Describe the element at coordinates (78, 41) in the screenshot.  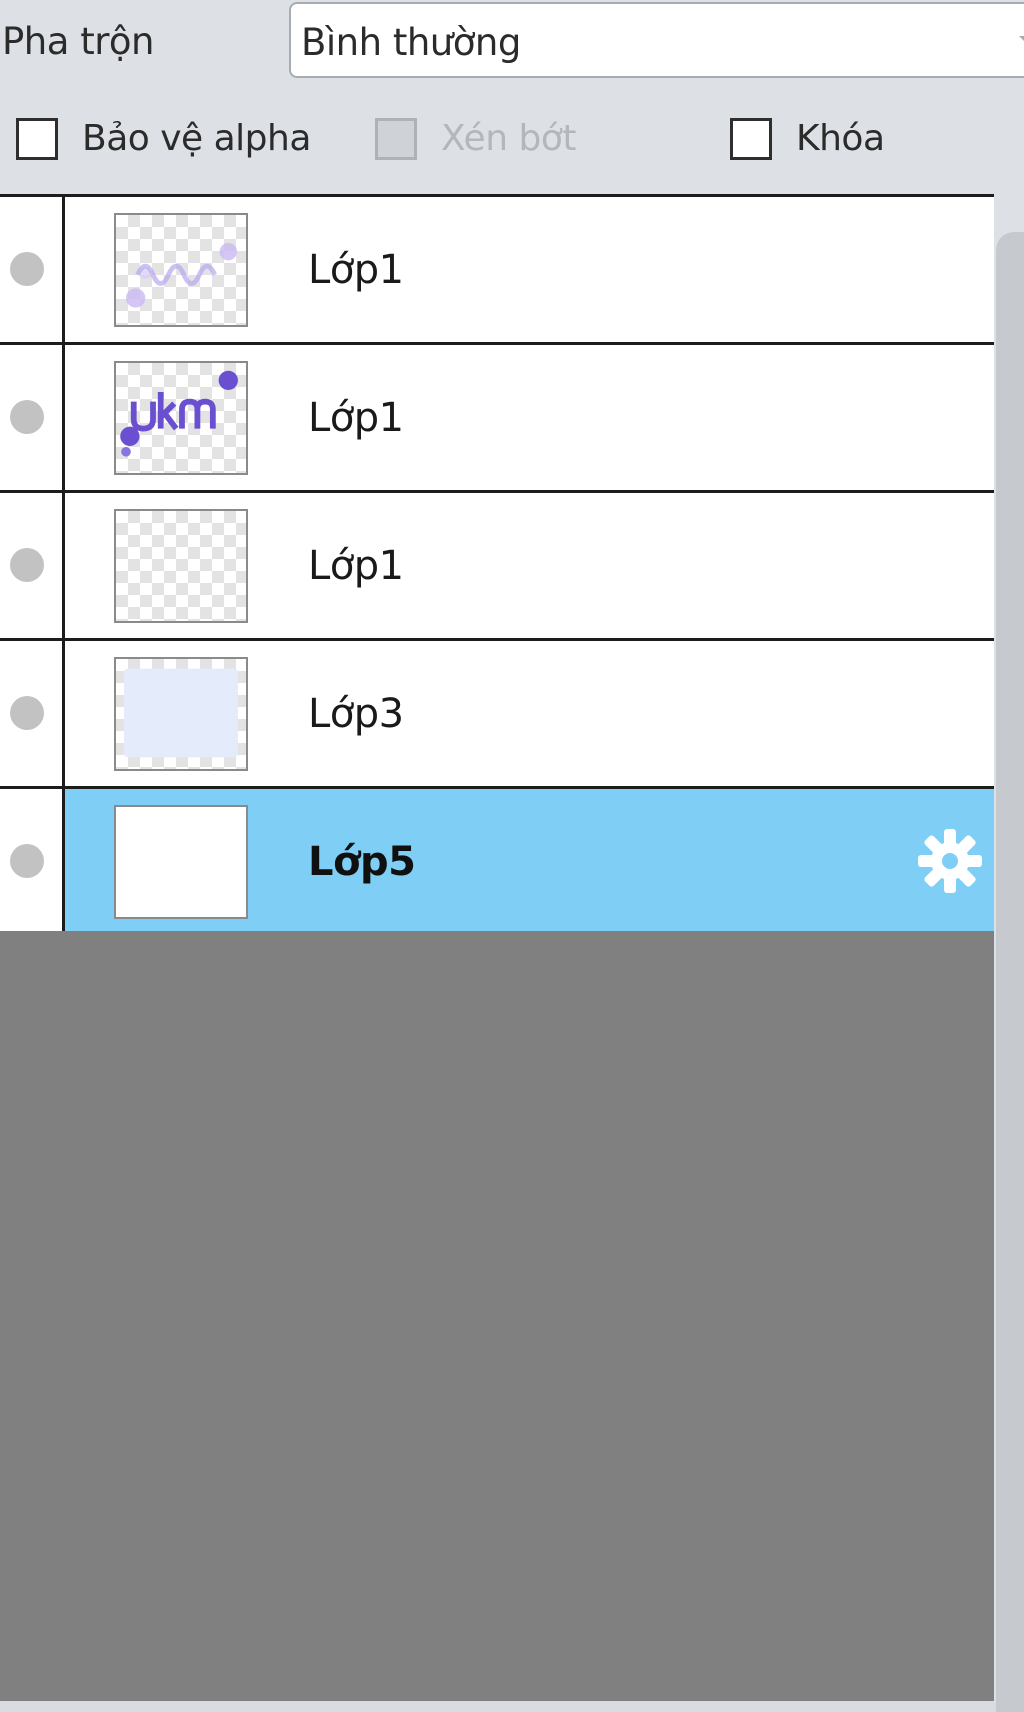
I see `blend-mode-label: Pha trộn` at that location.